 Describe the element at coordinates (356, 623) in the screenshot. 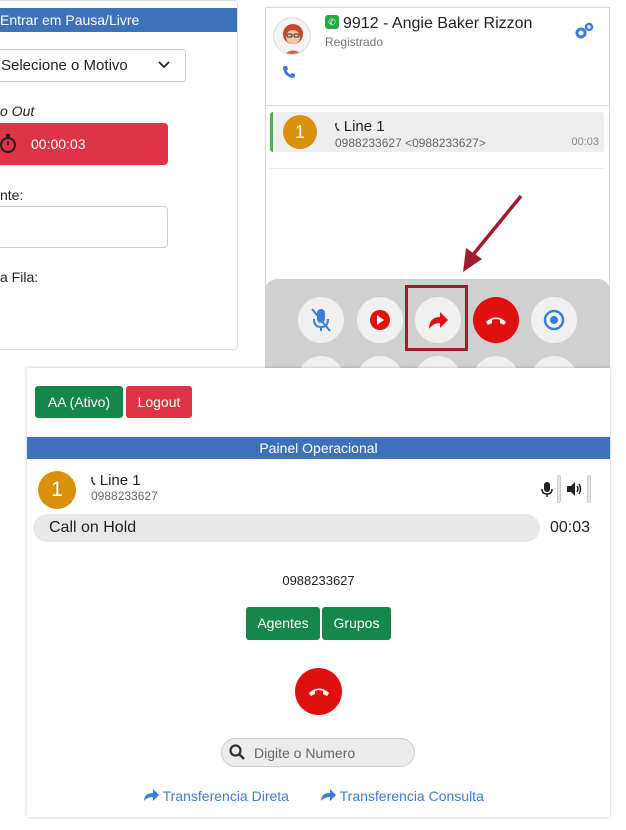

I see `grupos-button: Grupos` at that location.